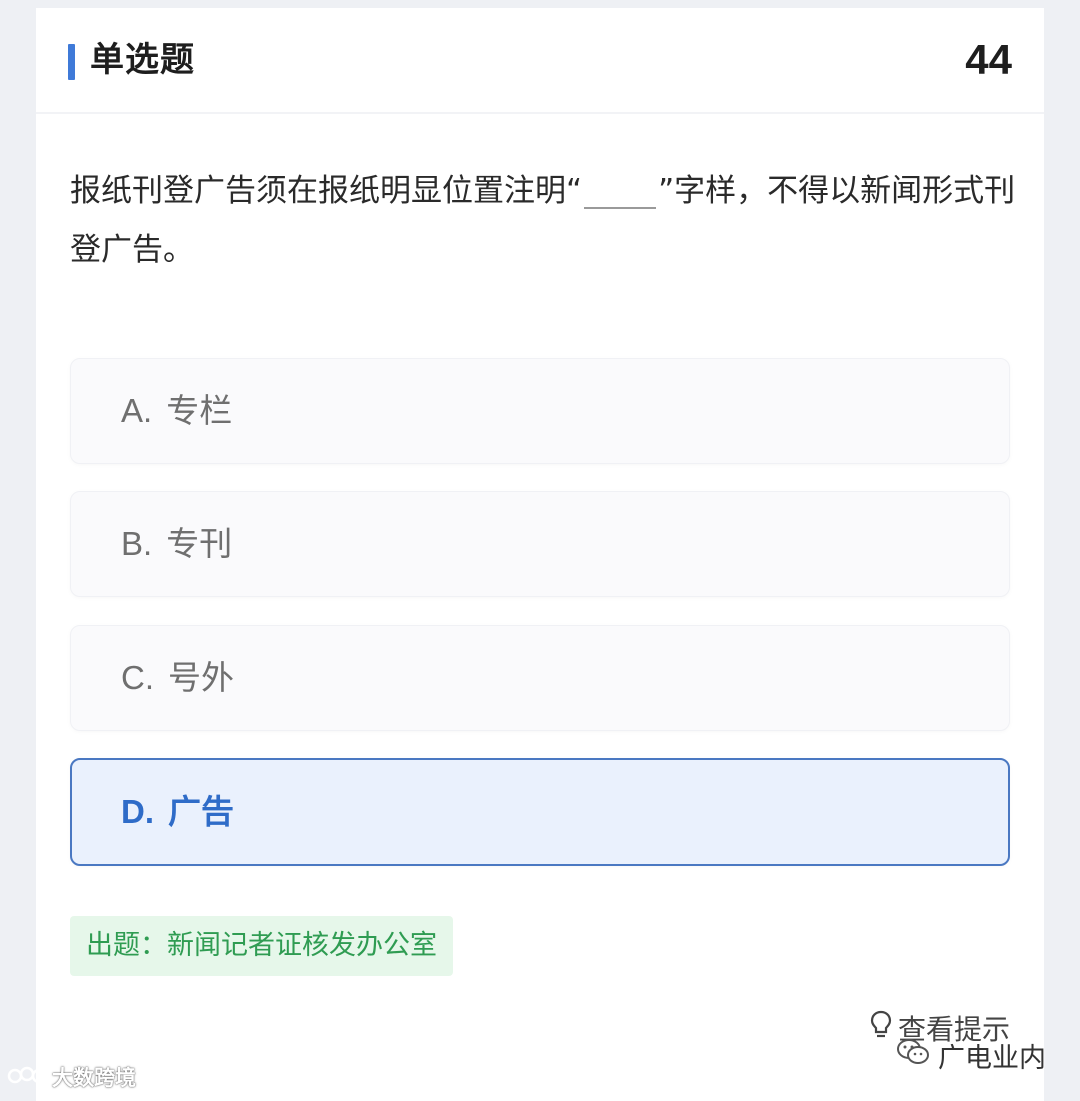 The image size is (1080, 1101). I want to click on header-accent-bar, so click(71, 62).